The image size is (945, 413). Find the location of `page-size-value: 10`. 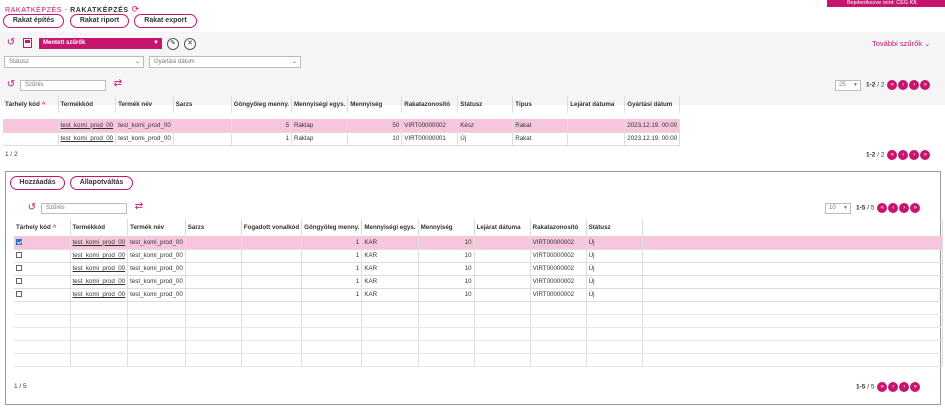

page-size-value: 10 is located at coordinates (832, 208).